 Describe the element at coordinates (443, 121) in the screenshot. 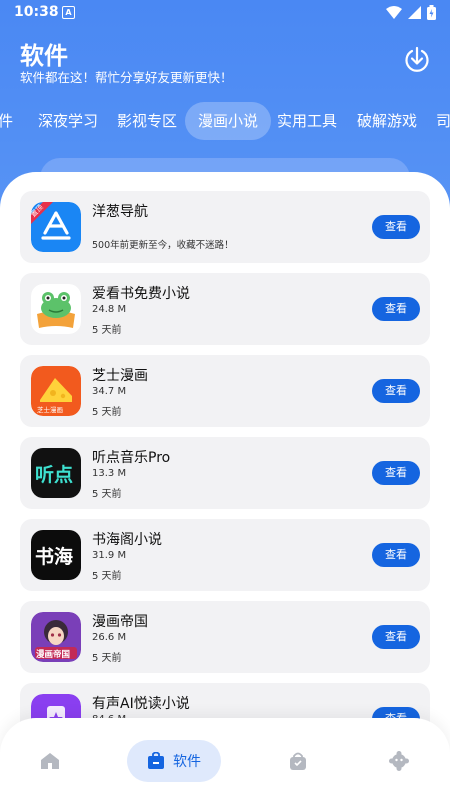

I see `tab-partial-right: 司` at that location.